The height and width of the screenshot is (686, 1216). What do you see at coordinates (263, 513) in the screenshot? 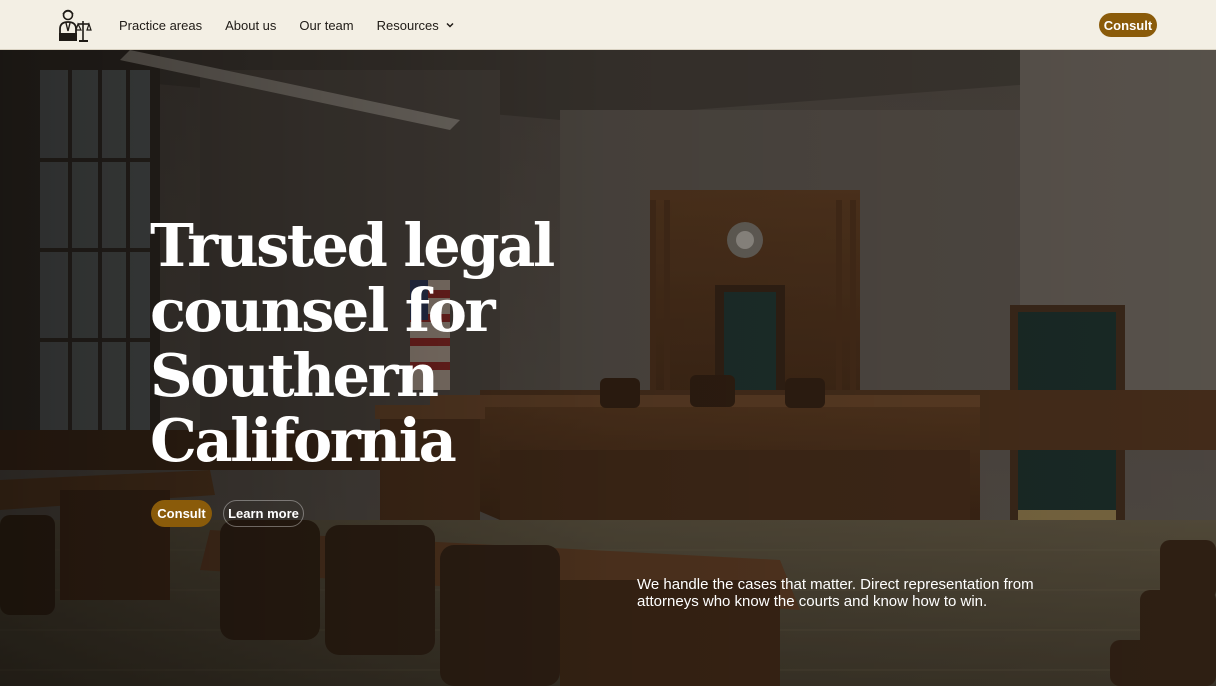
I see `hero-learn-more-button: Learn more` at bounding box center [263, 513].